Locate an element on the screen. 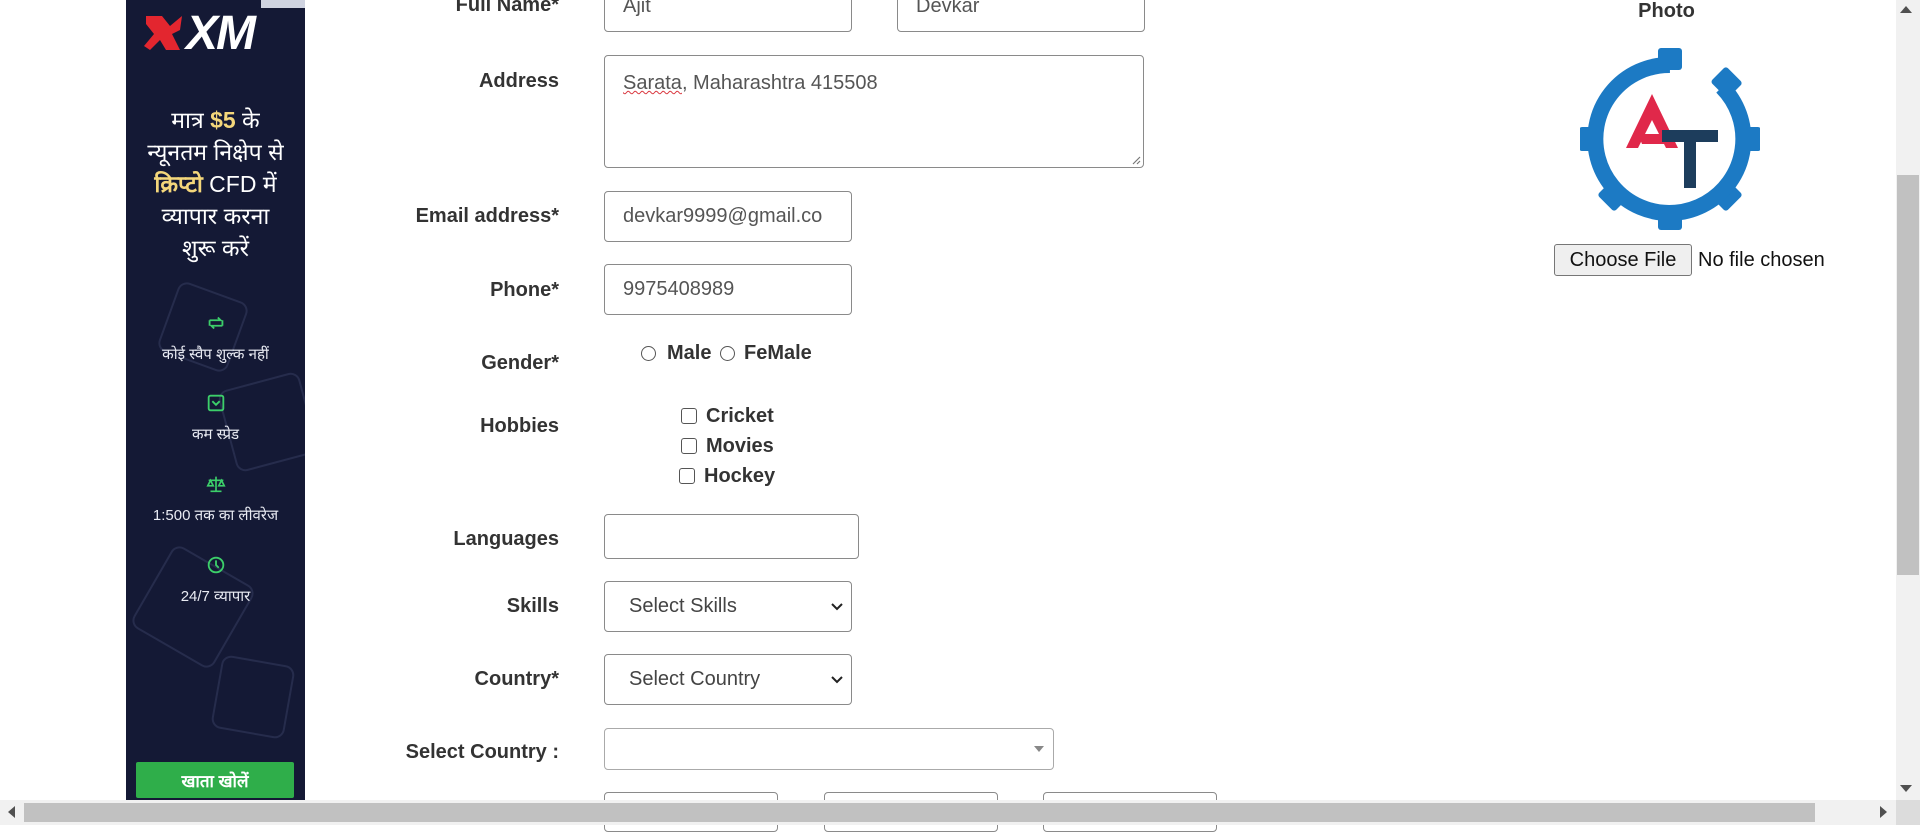 Image resolution: width=1920 pixels, height=832 pixels. email-input: devkar9999@gmail.co is located at coordinates (728, 216).